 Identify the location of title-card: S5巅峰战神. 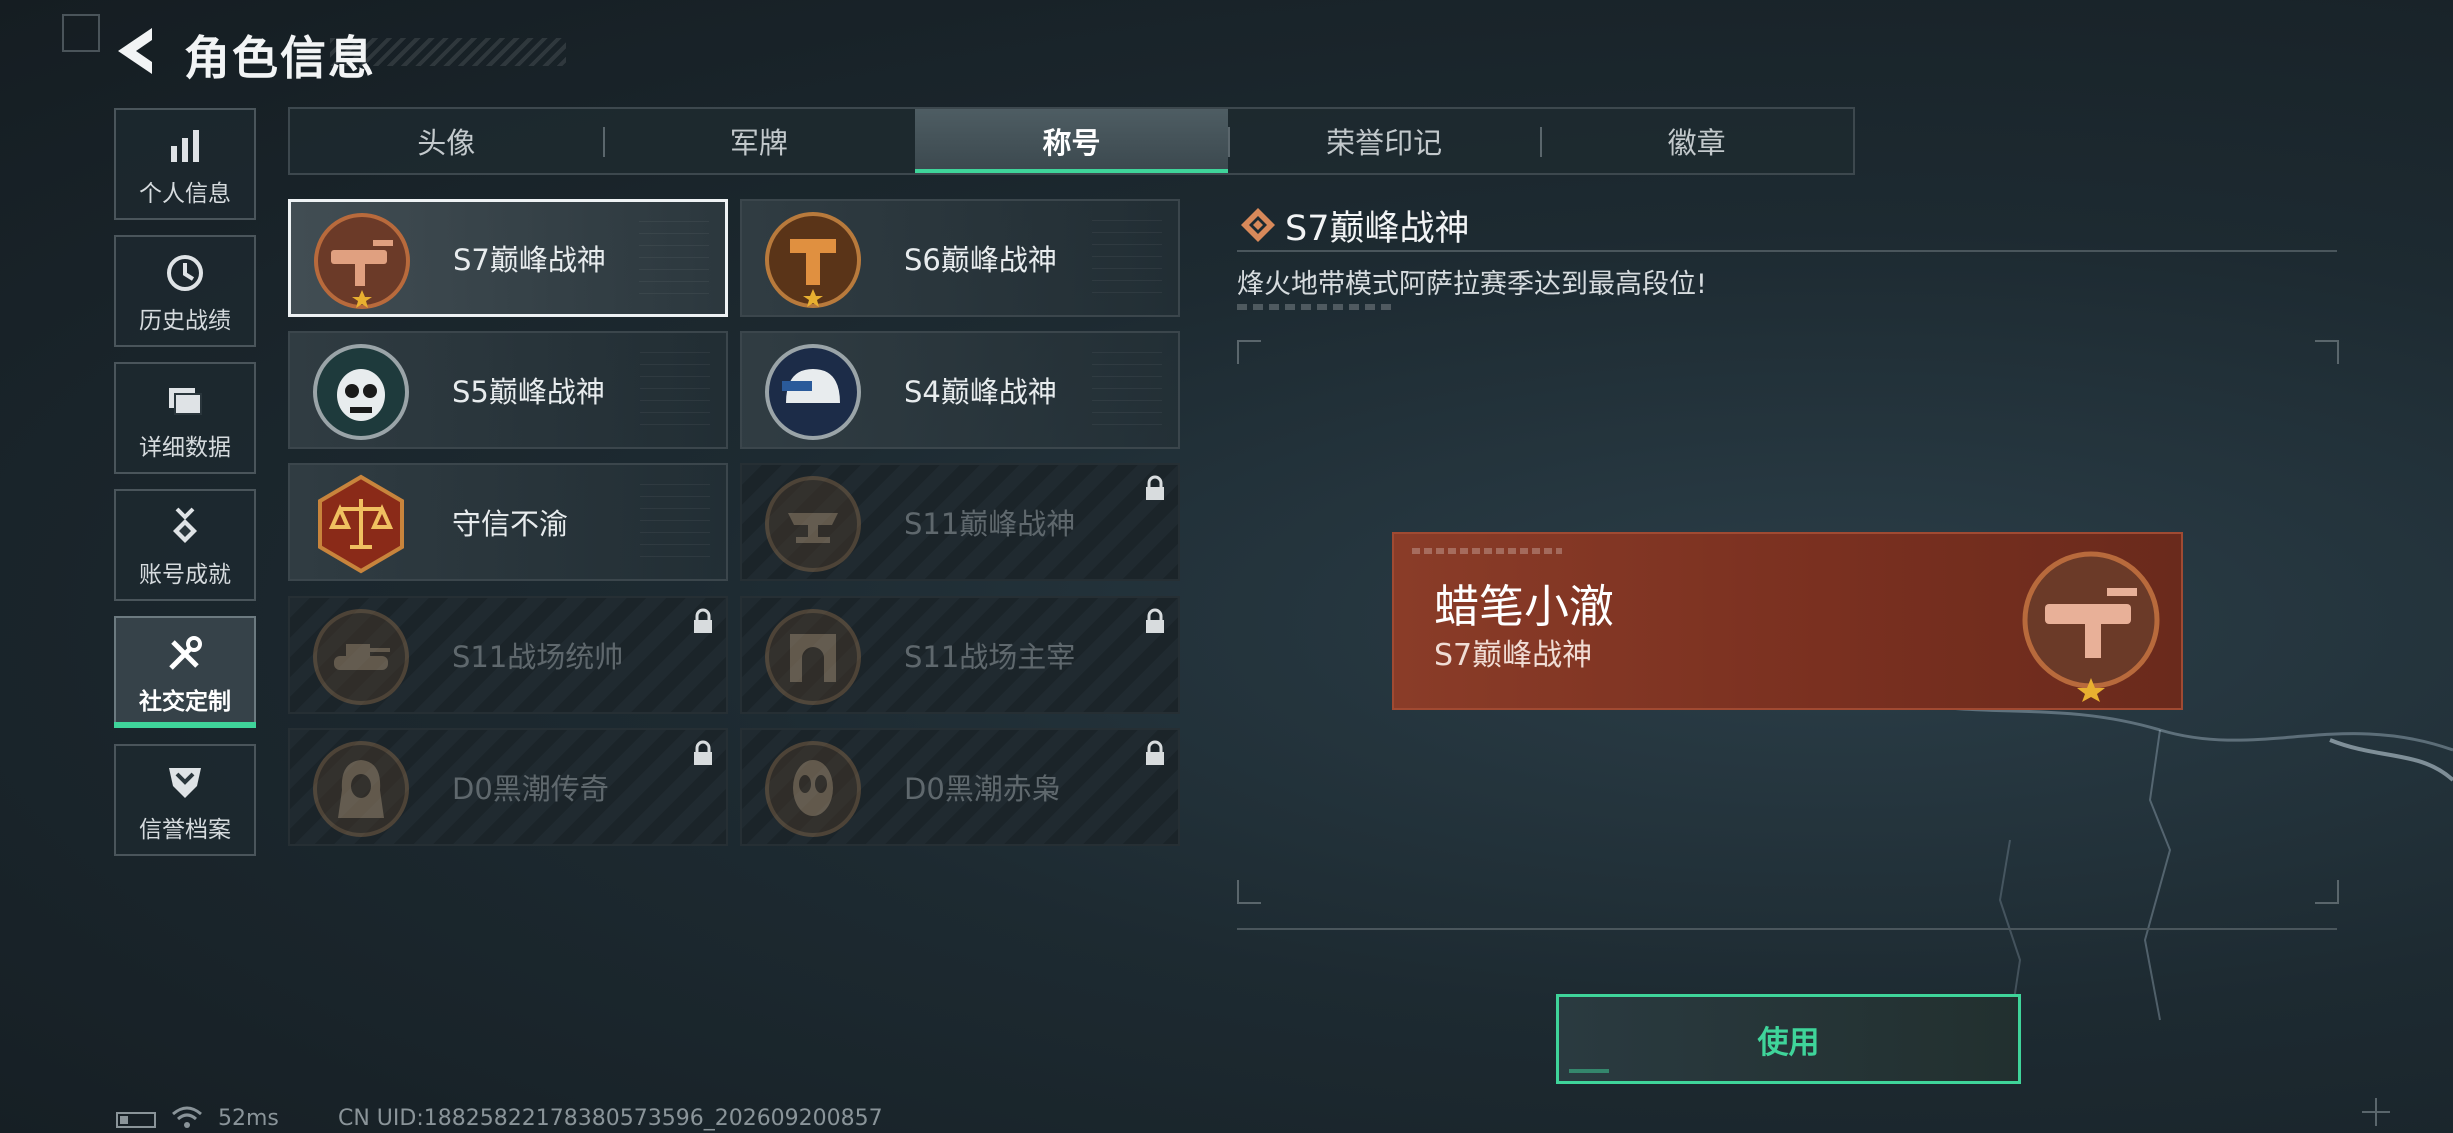
(508, 390).